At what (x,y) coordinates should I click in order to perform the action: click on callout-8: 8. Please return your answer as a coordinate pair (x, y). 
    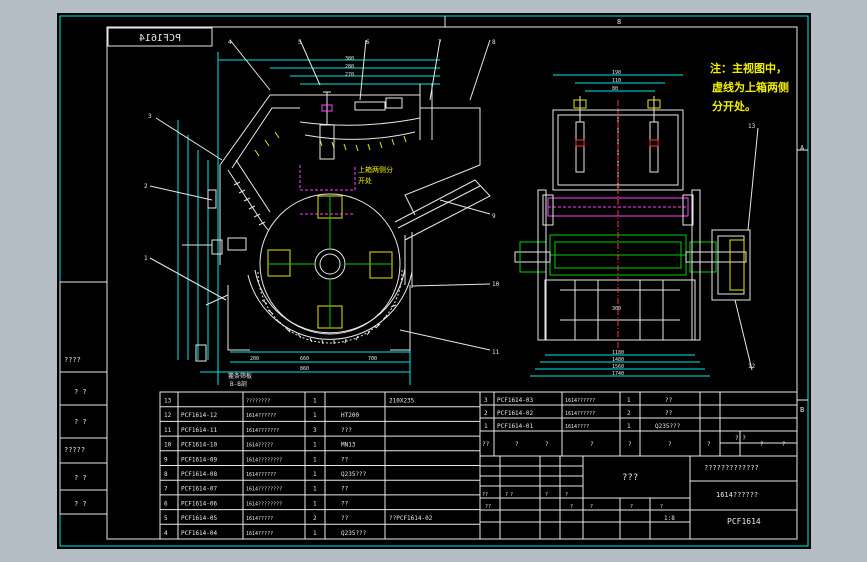
    Looking at the image, I should click on (494, 42).